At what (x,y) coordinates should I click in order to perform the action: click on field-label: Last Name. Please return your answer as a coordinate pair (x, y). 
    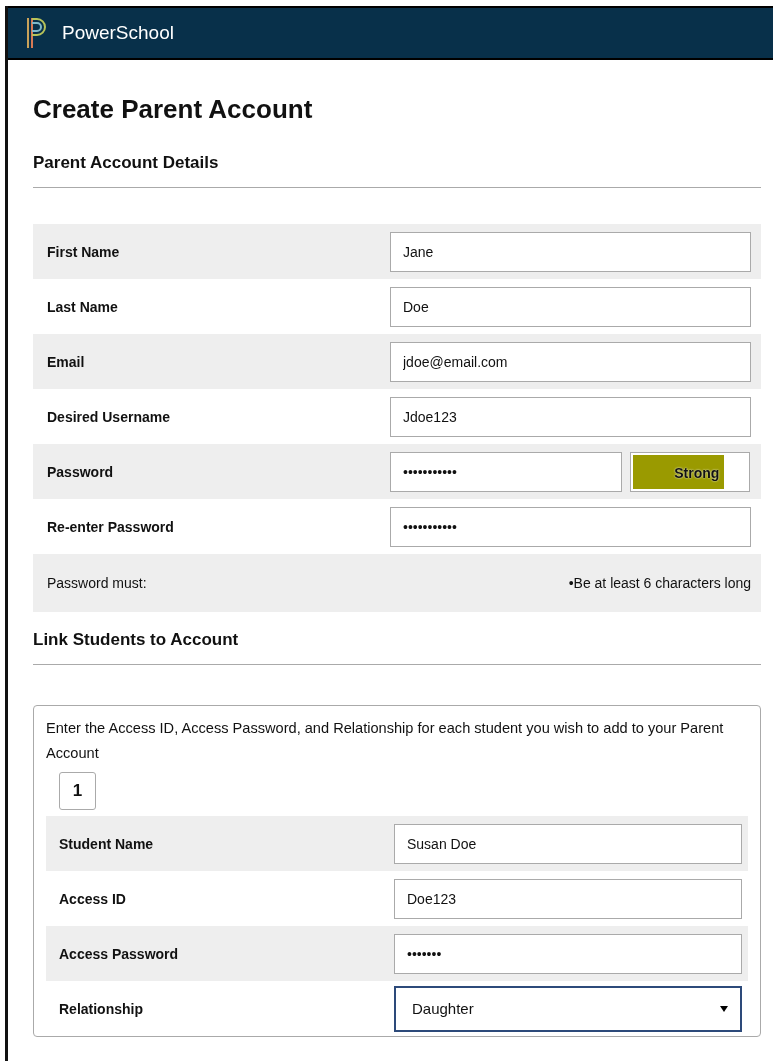
    Looking at the image, I should click on (83, 306).